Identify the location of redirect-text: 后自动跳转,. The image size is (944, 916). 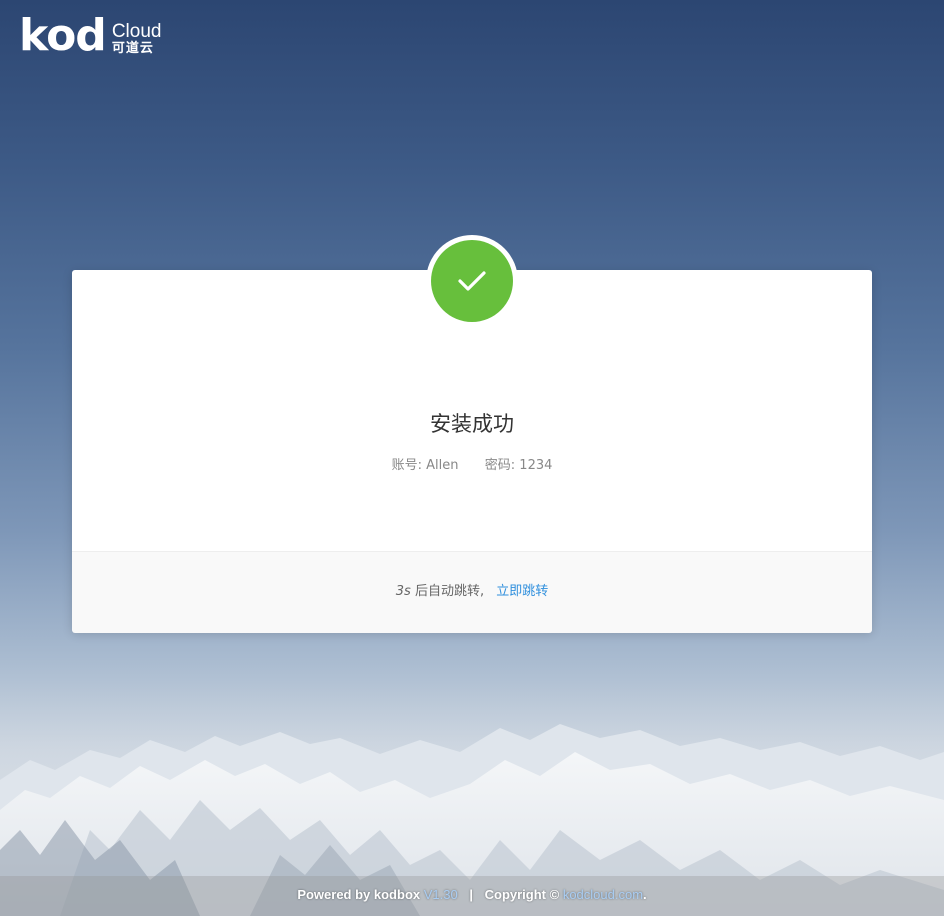
(449, 591).